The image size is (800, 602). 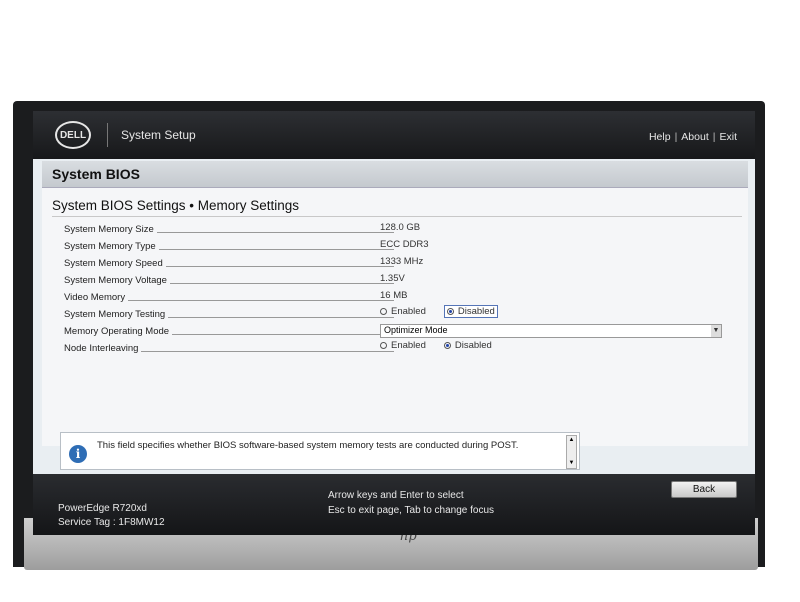 I want to click on memory-testing-radio-group: Enabled Disabled, so click(x=439, y=311).